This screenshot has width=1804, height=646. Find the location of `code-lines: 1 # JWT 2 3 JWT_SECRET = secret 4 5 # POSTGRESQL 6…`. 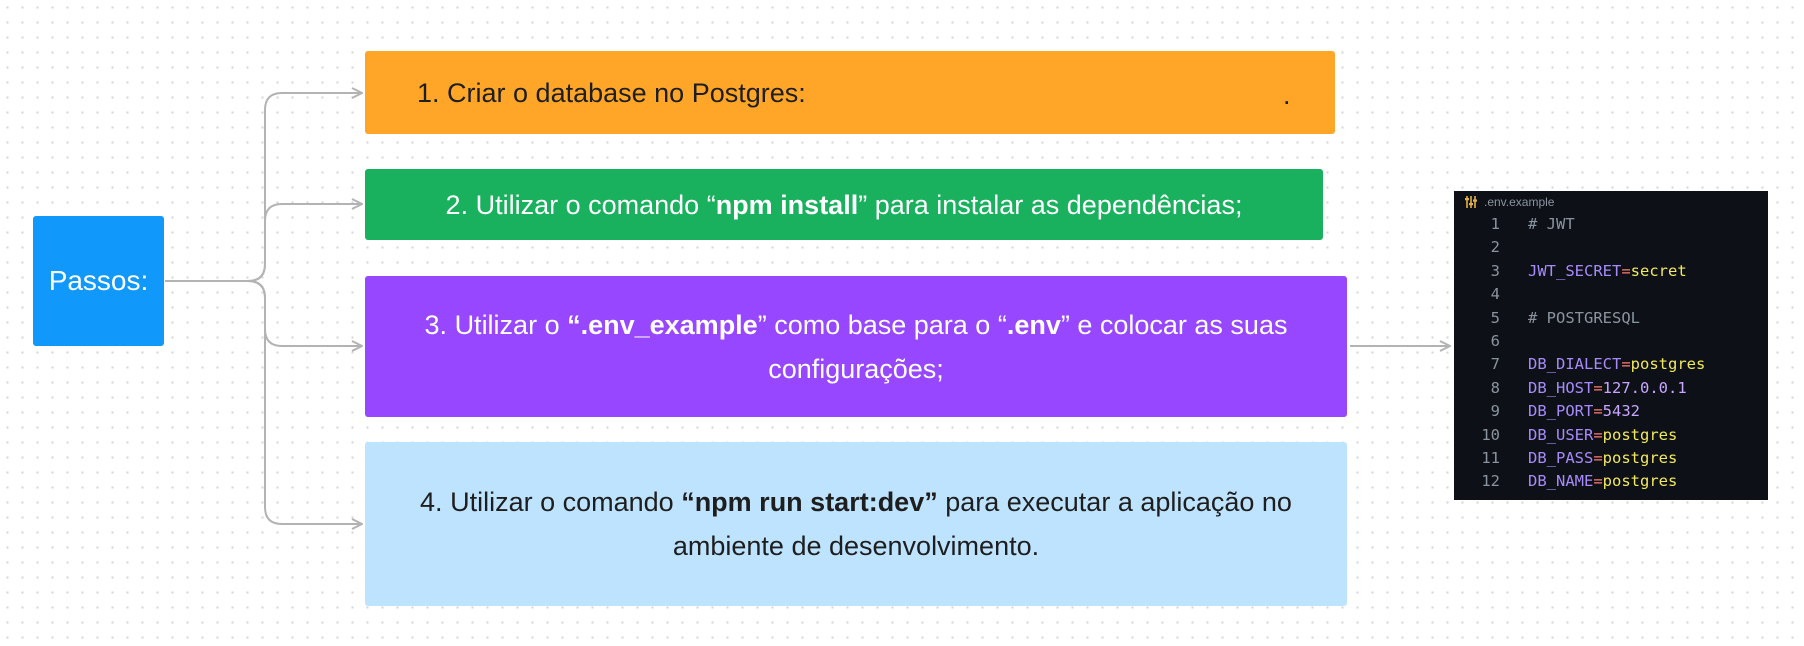

code-lines: 1 # JWT 2 3 JWT_SECRET = secret 4 5 # POSTGRESQL 6… is located at coordinates (1611, 353).